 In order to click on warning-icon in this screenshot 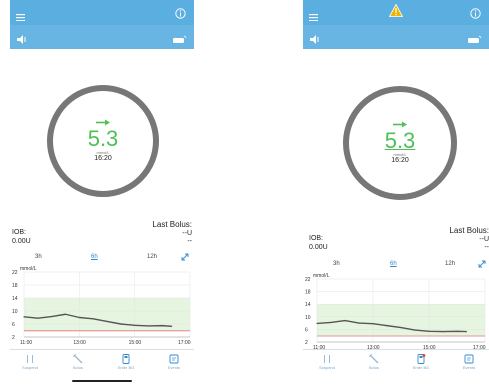, I will do `click(396, 12)`.